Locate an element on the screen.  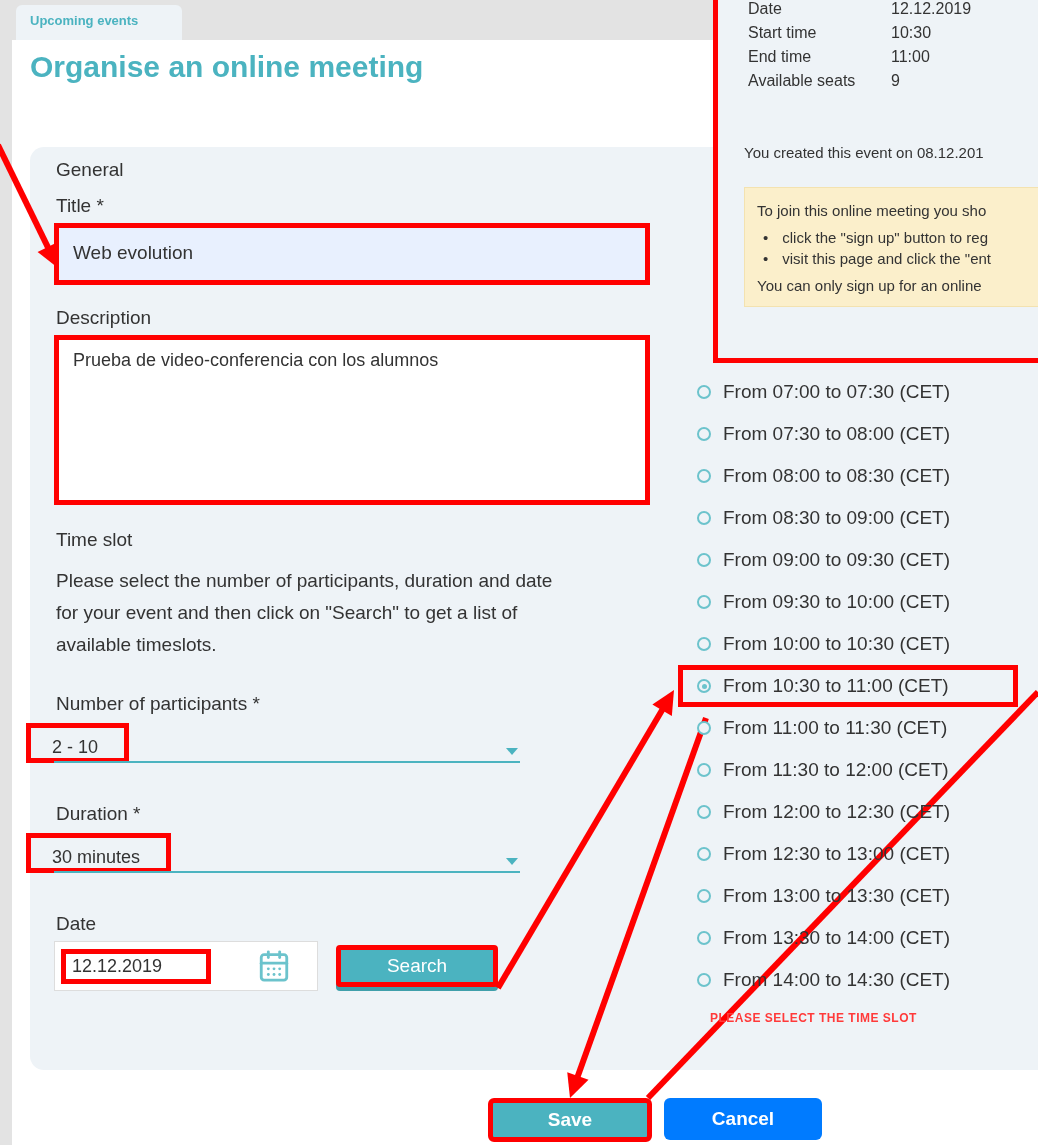
time-slot-option: From 07:00 to 07:30 (CET) is located at coordinates (848, 392).